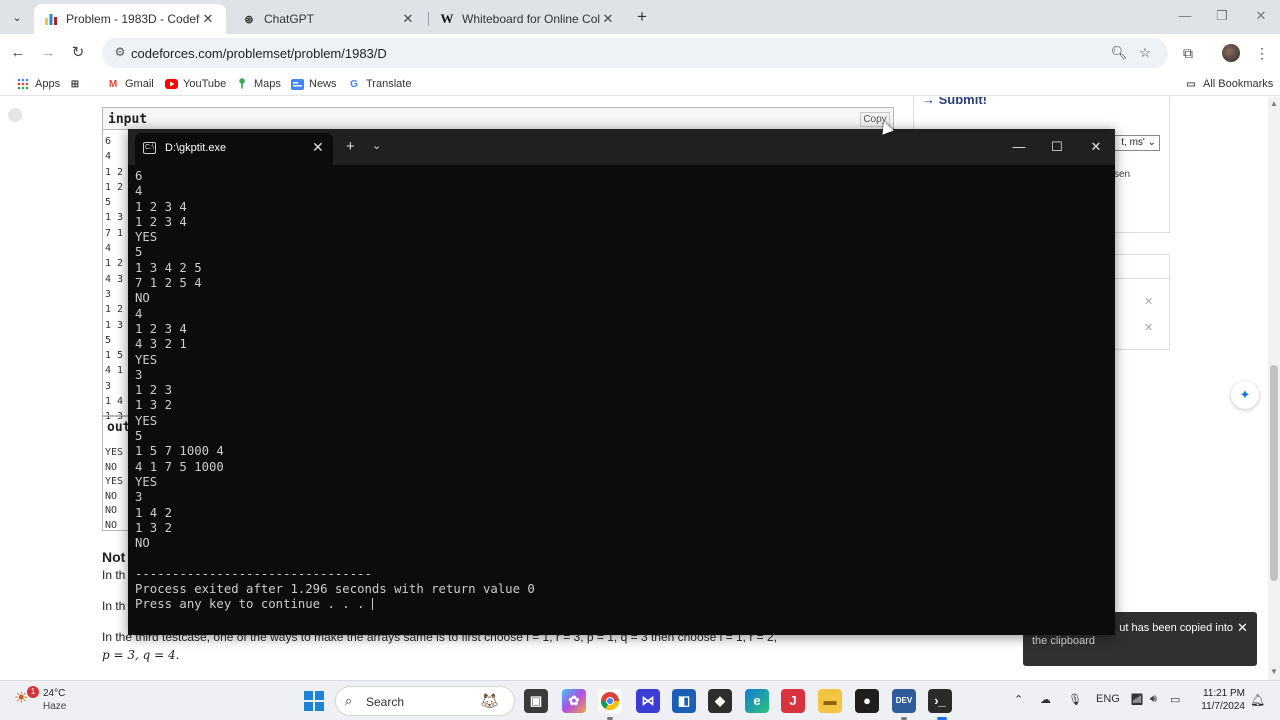 This screenshot has width=1280, height=720. What do you see at coordinates (1261, 16) in the screenshot?
I see `close-window-icon: ✕` at bounding box center [1261, 16].